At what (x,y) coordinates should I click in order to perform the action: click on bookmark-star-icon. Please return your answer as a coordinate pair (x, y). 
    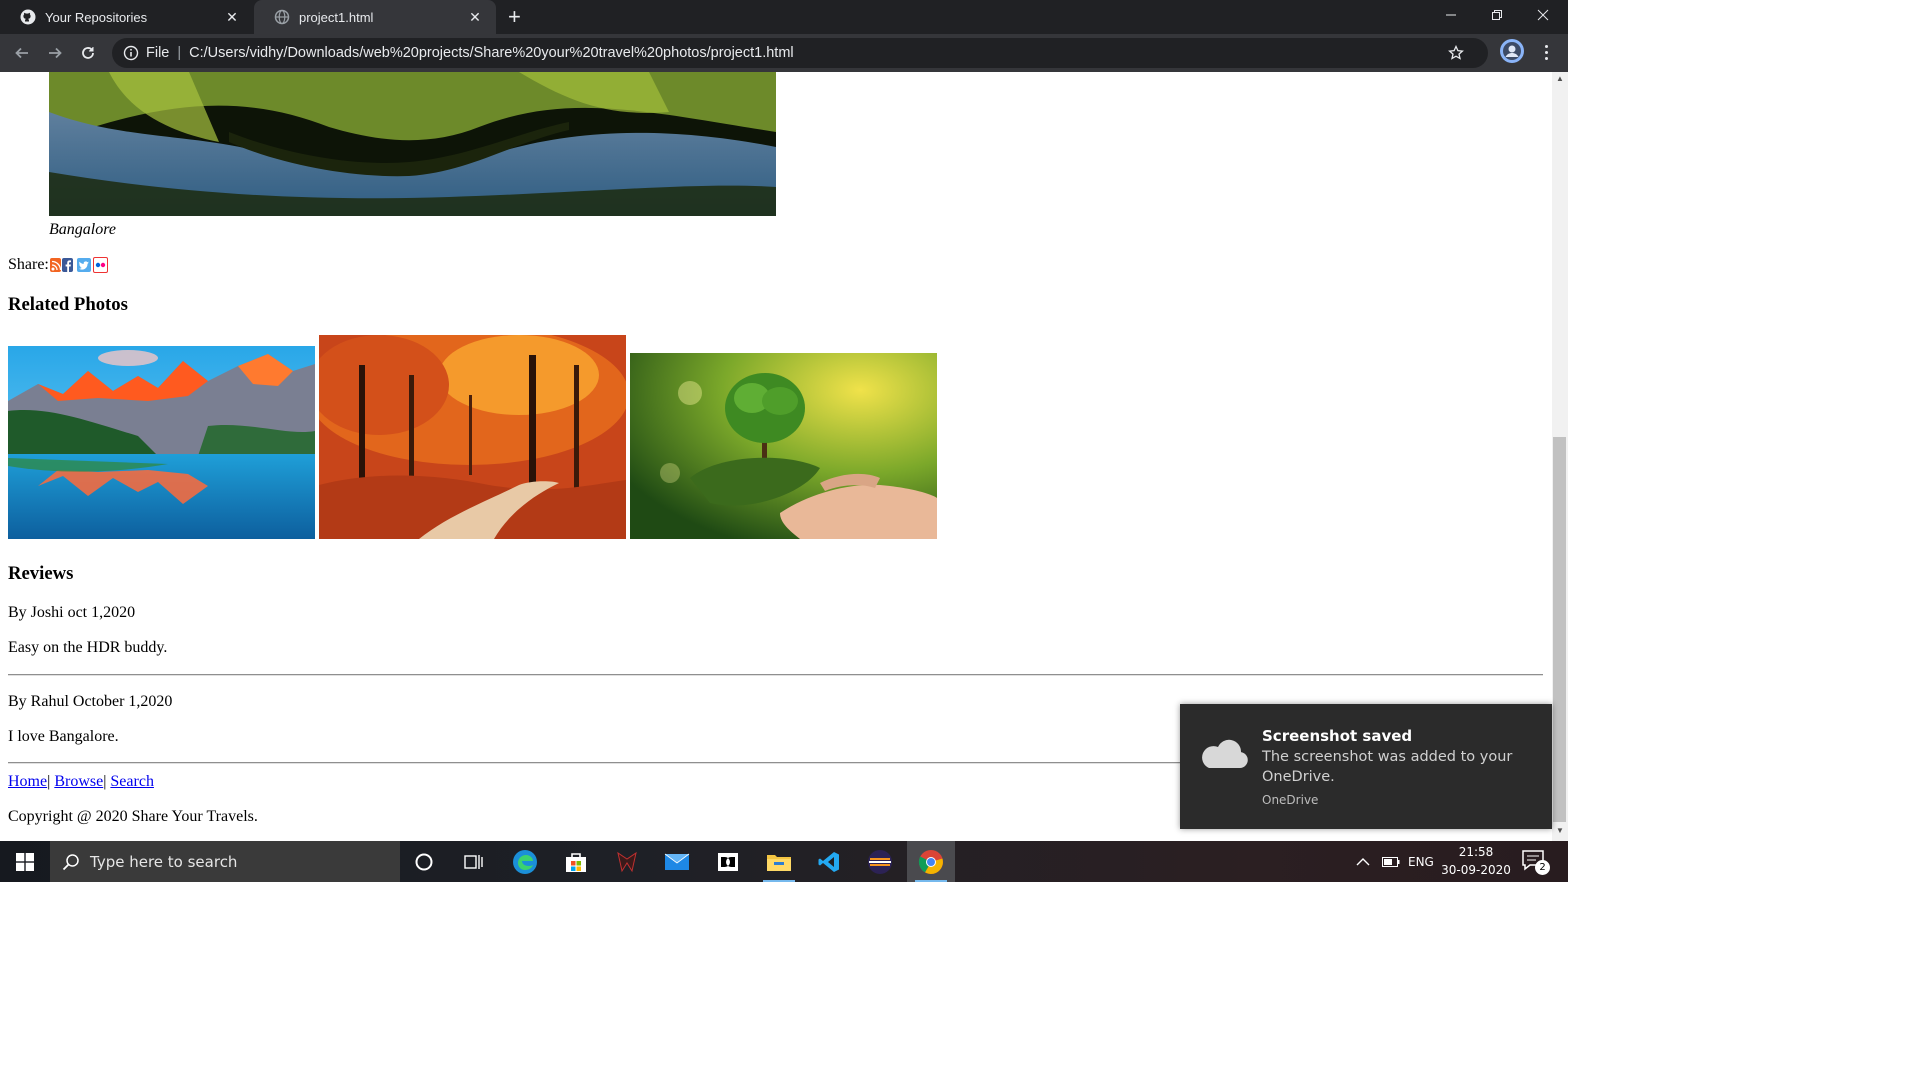
    Looking at the image, I should click on (1456, 54).